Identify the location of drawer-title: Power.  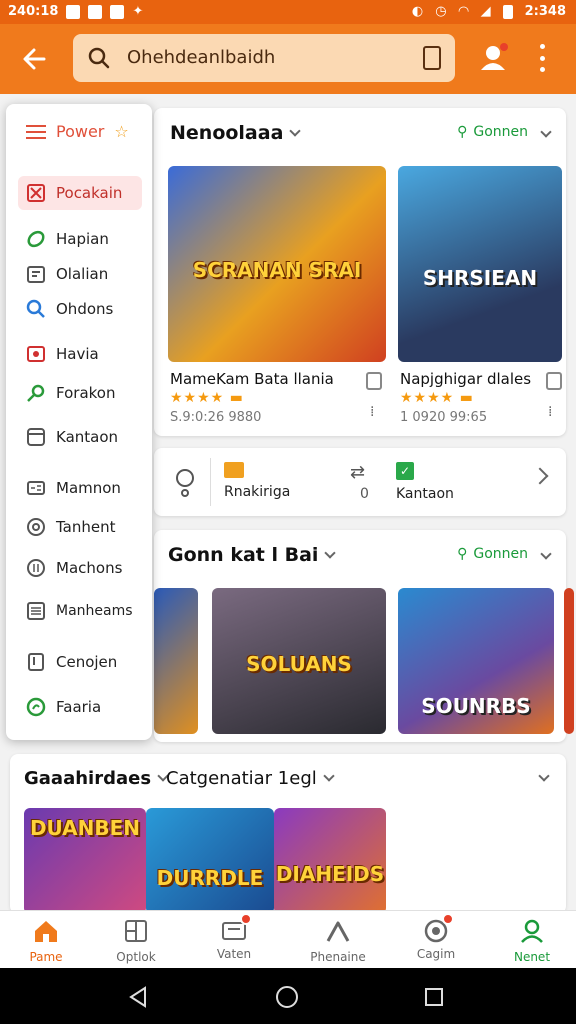
(80, 131).